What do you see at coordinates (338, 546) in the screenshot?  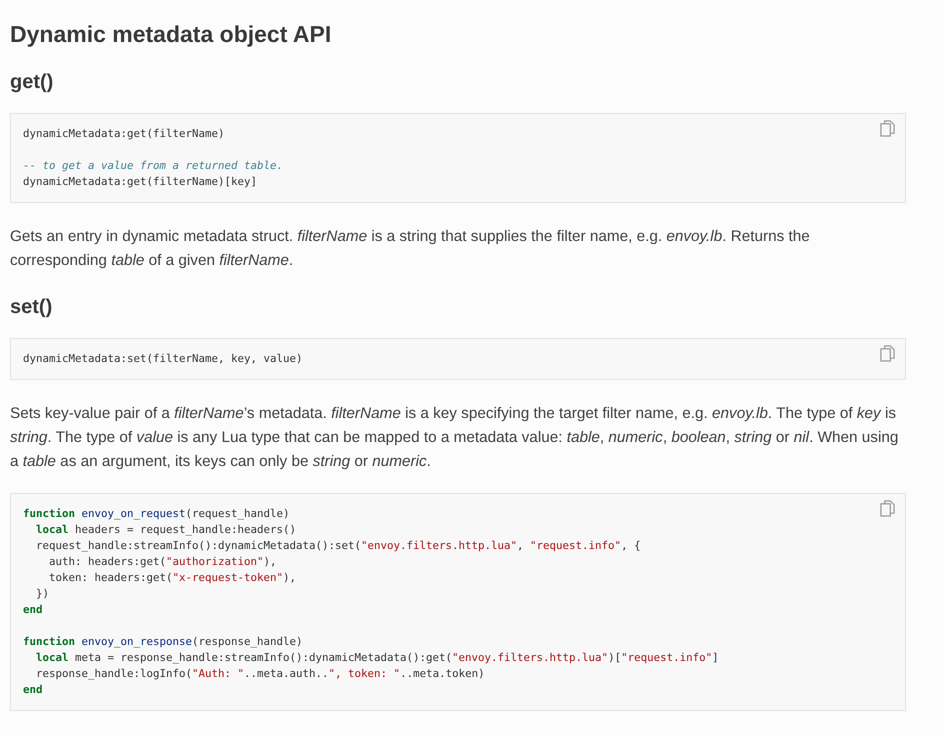 I see `code-line: request_handle:streamInfo():dynamicMetadata():set("envoy.filters.http.lua", "request.info", {` at bounding box center [338, 546].